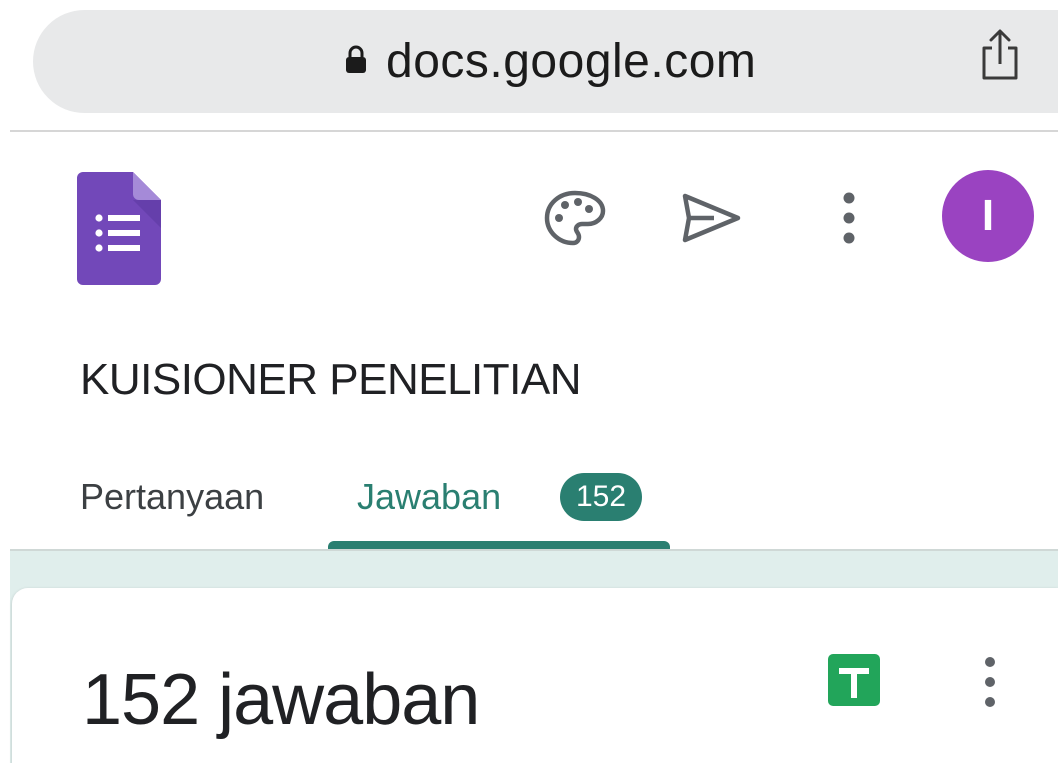 The height and width of the screenshot is (763, 1058). Describe the element at coordinates (356, 59) in the screenshot. I see `lock-icon` at that location.